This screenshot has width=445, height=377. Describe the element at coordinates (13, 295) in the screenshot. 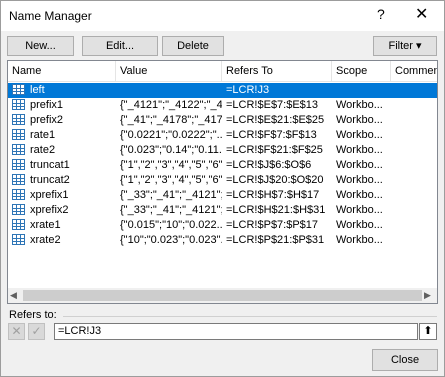

I see `scroll-left-icon: ◀` at that location.